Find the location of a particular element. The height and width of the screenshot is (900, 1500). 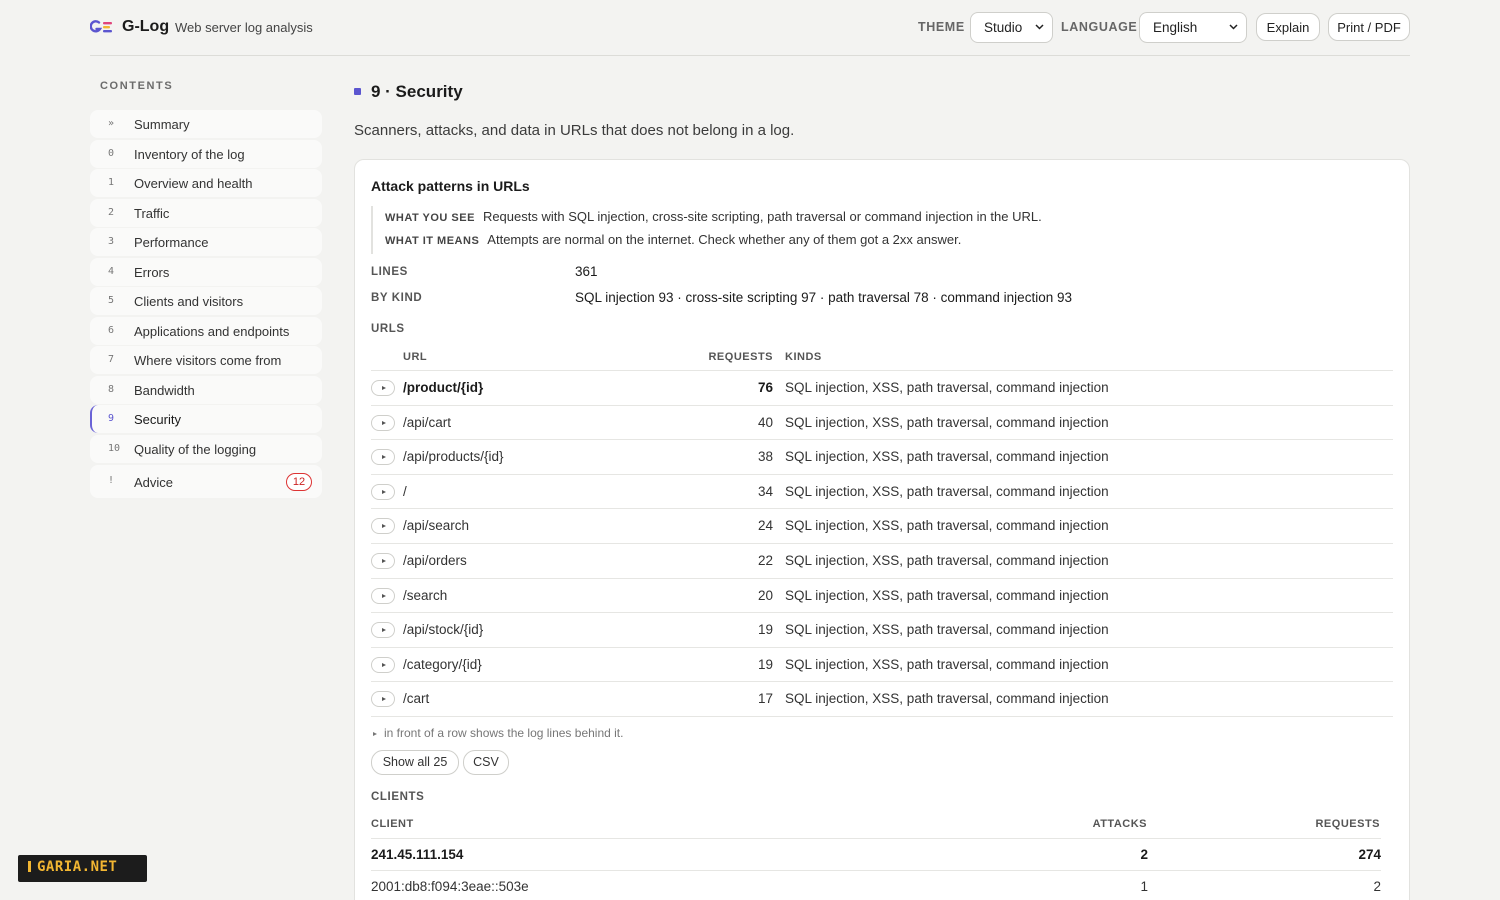

client-requests-column-header: REQUESTS is located at coordinates (1347, 824).